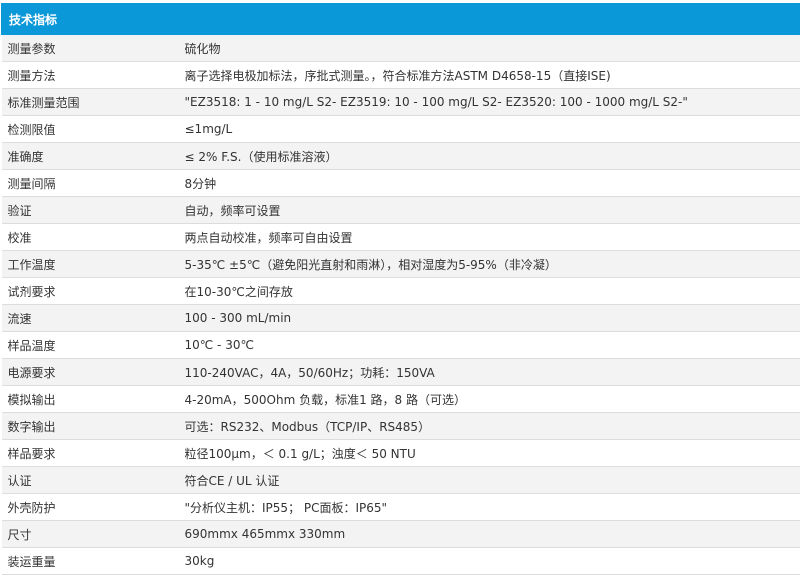 This screenshot has width=800, height=579. What do you see at coordinates (88, 237) in the screenshot?
I see `spec-label: 校准` at bounding box center [88, 237].